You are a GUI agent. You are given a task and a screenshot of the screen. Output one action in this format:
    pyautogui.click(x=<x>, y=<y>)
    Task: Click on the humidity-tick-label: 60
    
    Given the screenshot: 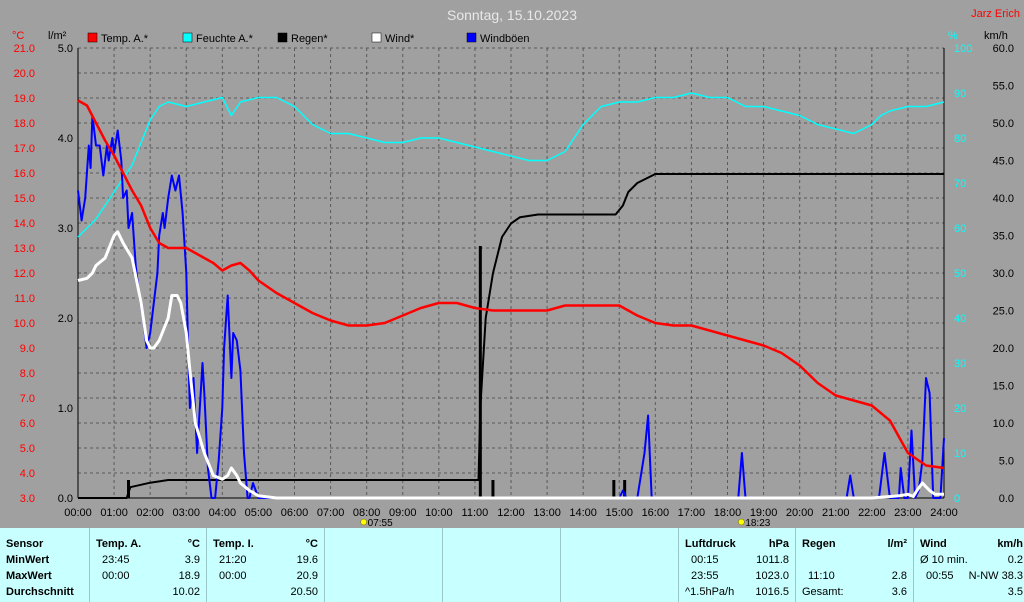 What is the action you would take?
    pyautogui.click(x=960, y=229)
    